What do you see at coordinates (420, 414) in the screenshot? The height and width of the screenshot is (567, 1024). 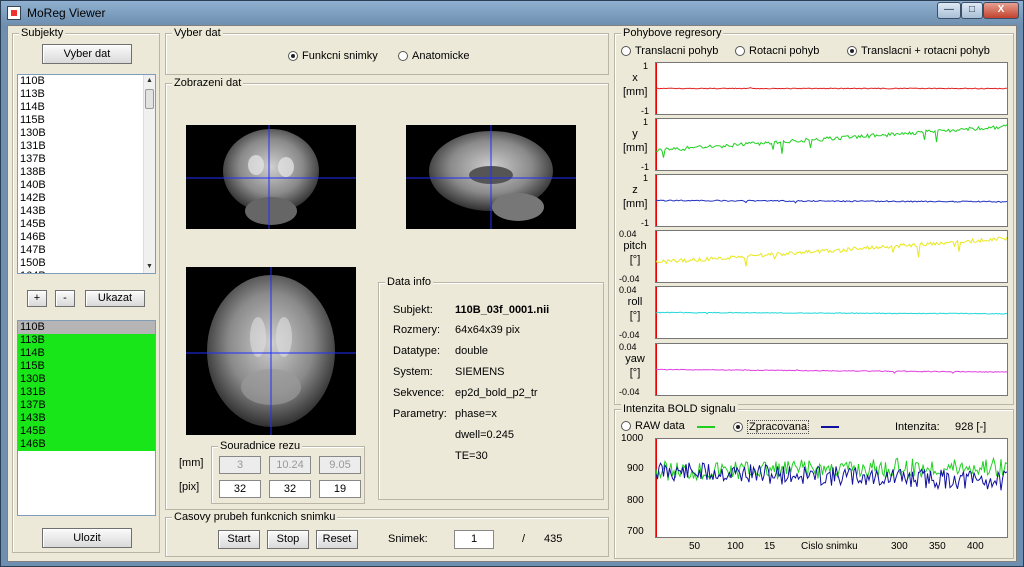 I see `info-label: Parametry:` at bounding box center [420, 414].